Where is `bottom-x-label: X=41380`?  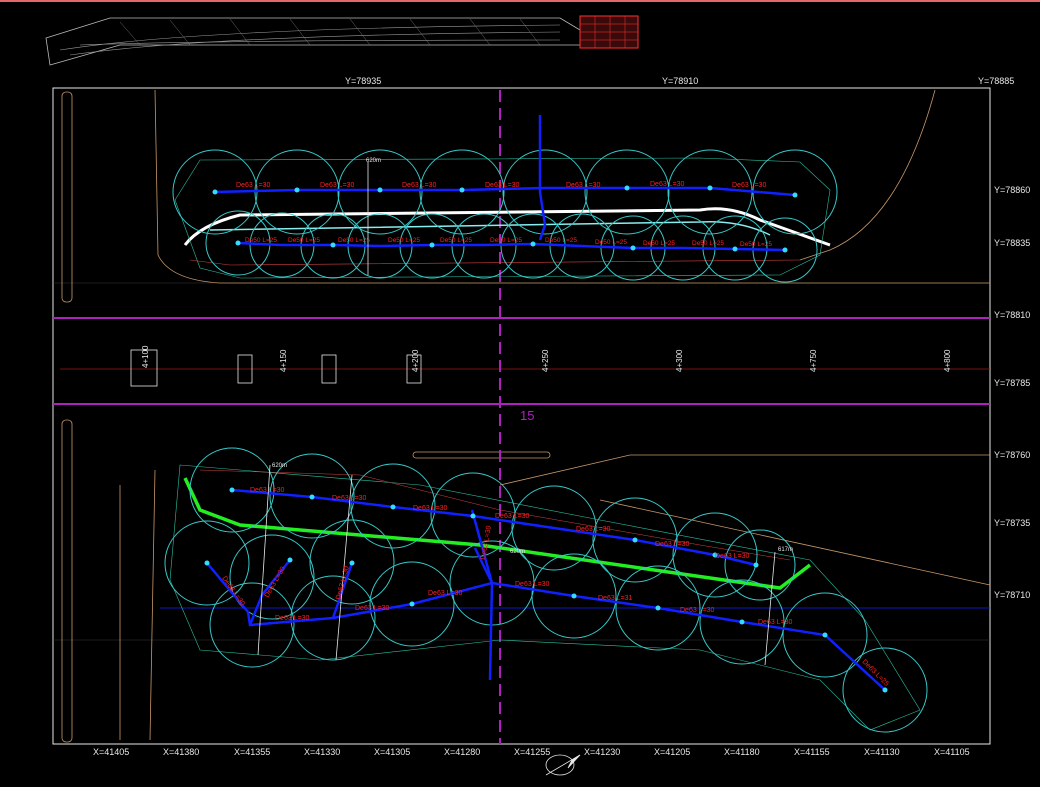
bottom-x-label: X=41380 is located at coordinates (181, 752).